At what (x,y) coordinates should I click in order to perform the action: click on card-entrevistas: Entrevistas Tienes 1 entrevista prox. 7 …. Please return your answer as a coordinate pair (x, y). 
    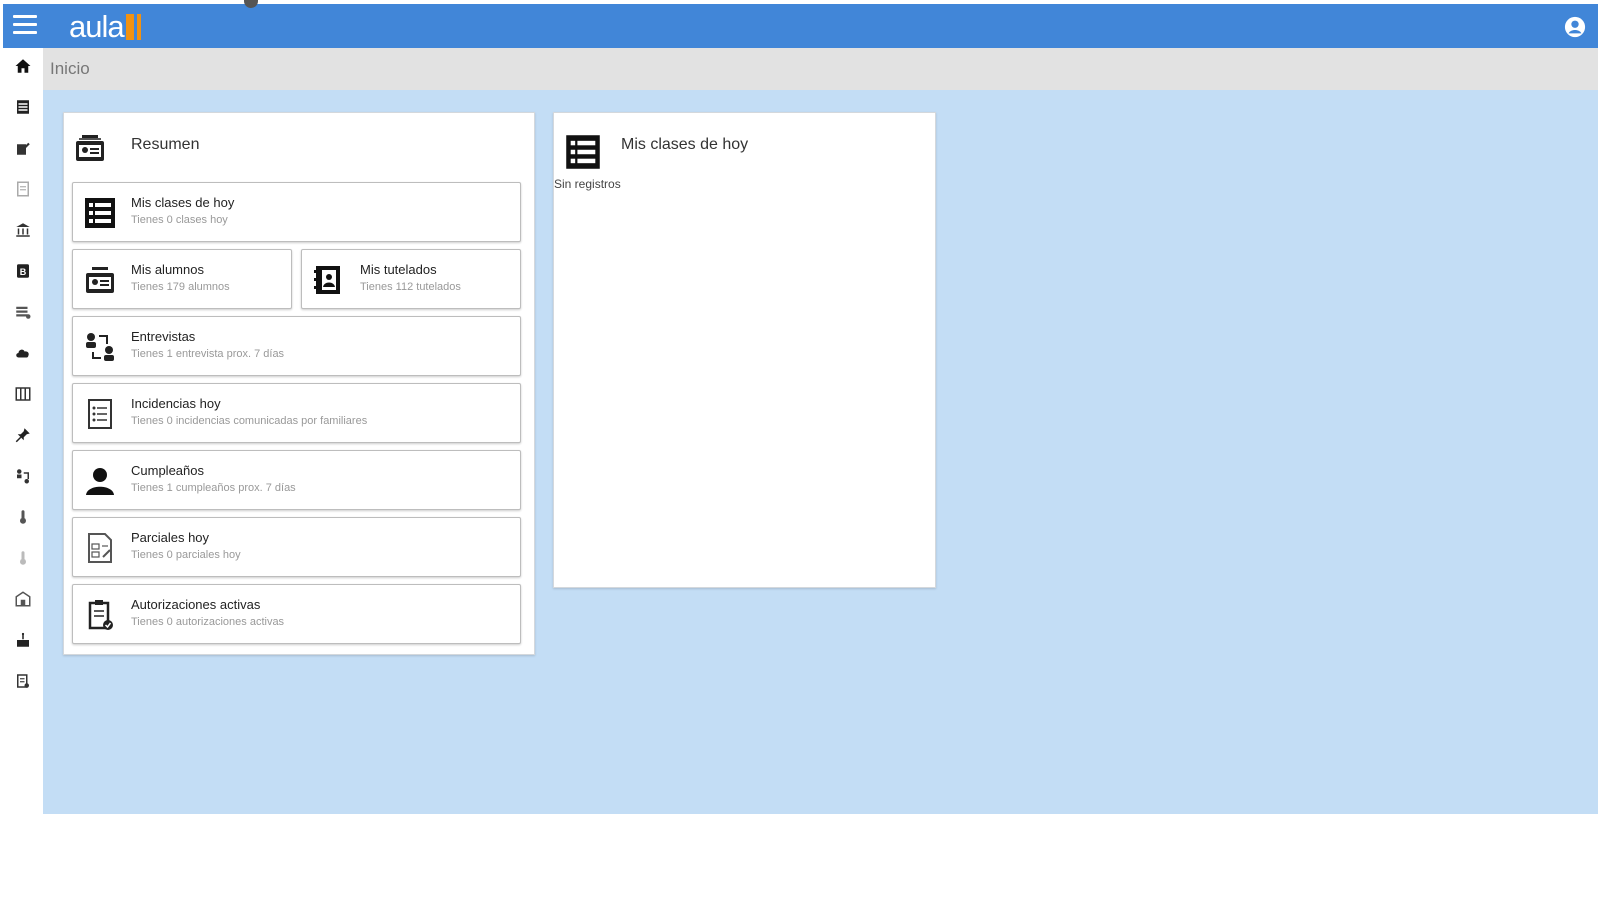
    Looking at the image, I should click on (296, 346).